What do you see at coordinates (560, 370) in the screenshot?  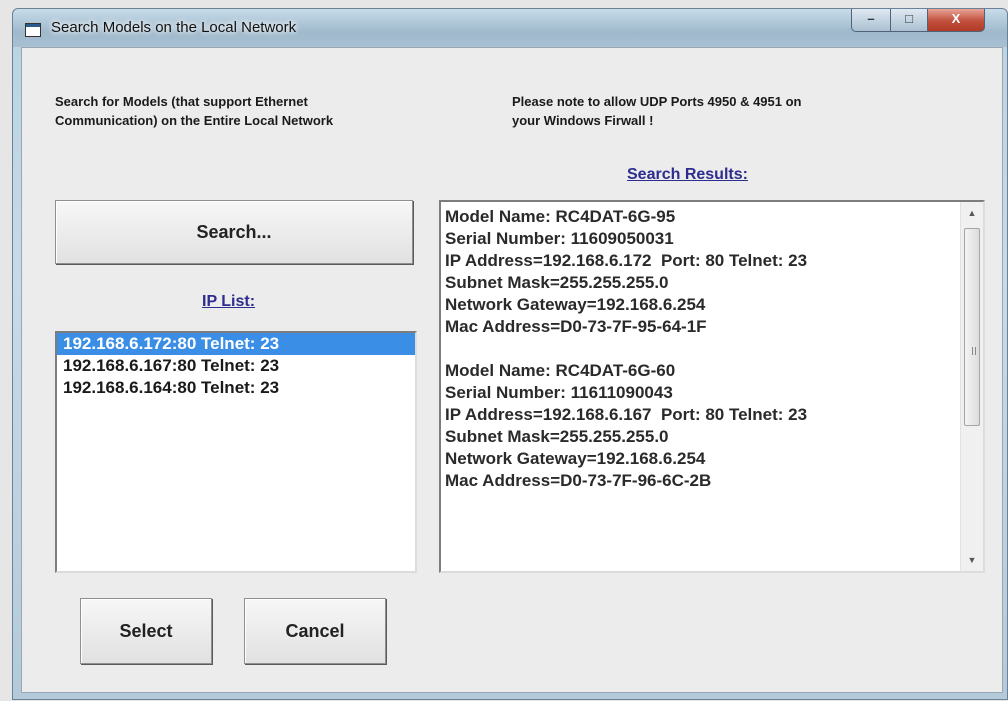 I see `result-model-name: Model Name: RC4DAT-6G-60` at bounding box center [560, 370].